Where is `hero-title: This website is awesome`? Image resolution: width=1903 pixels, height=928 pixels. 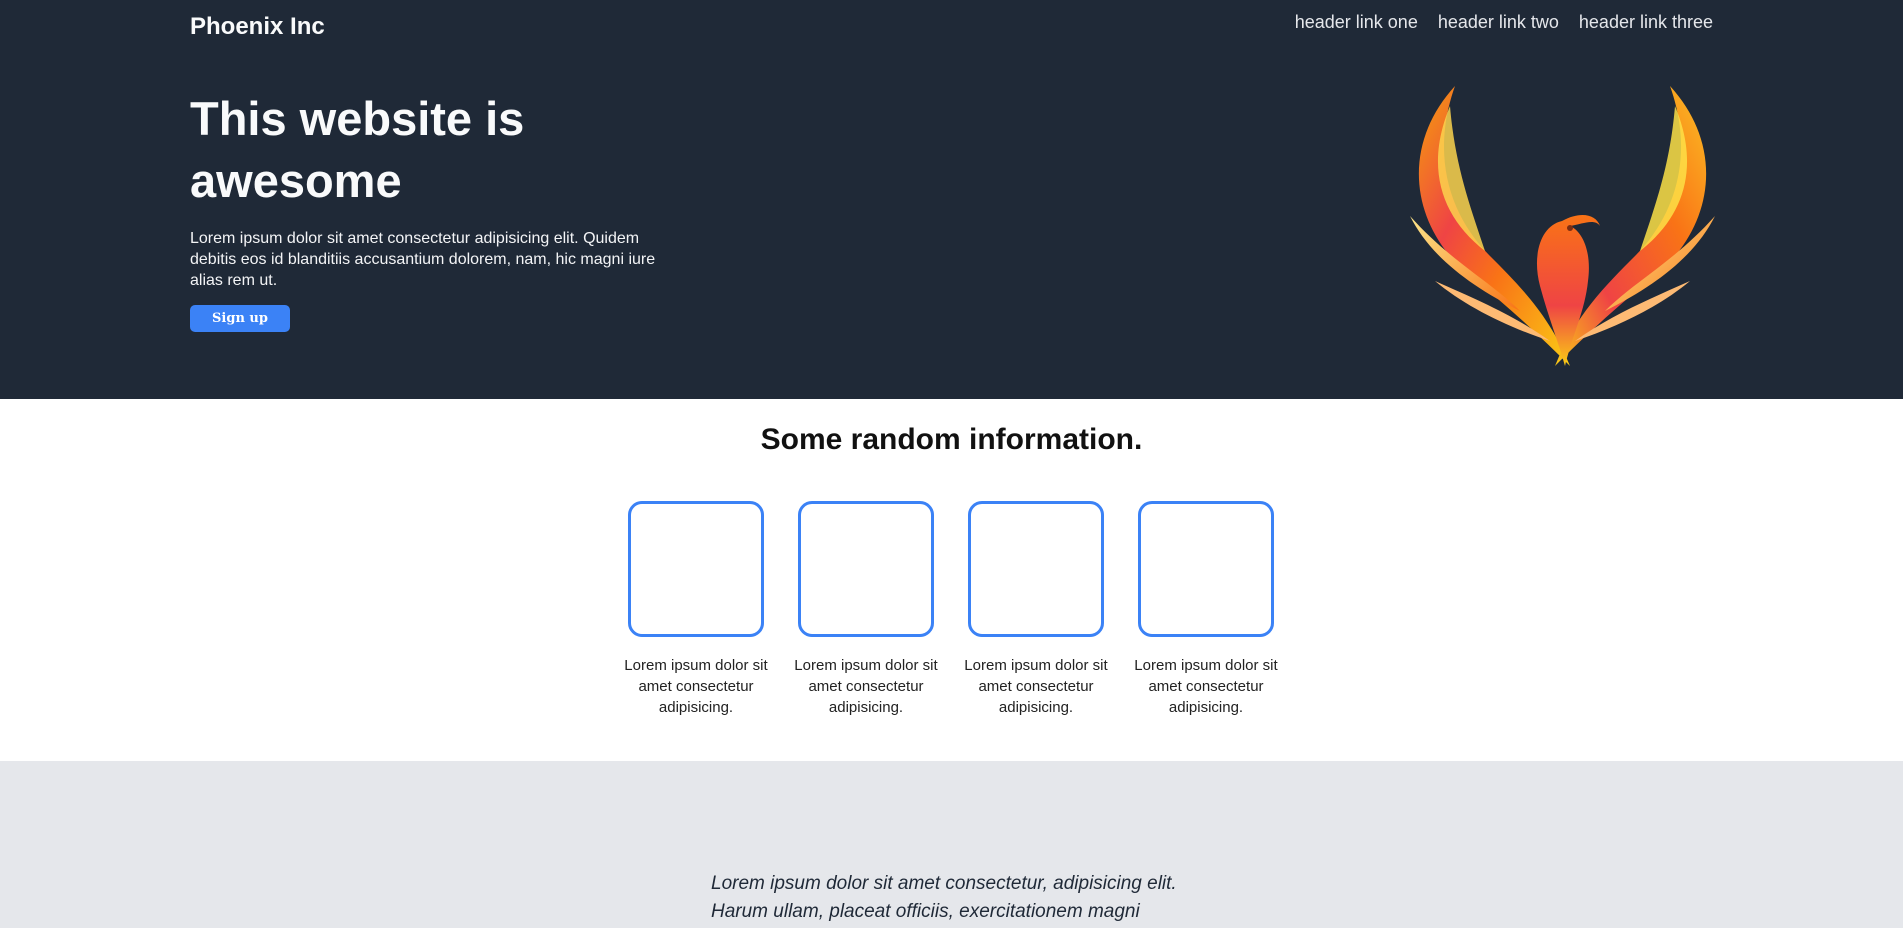
hero-title: This website is awesome is located at coordinates (357, 149).